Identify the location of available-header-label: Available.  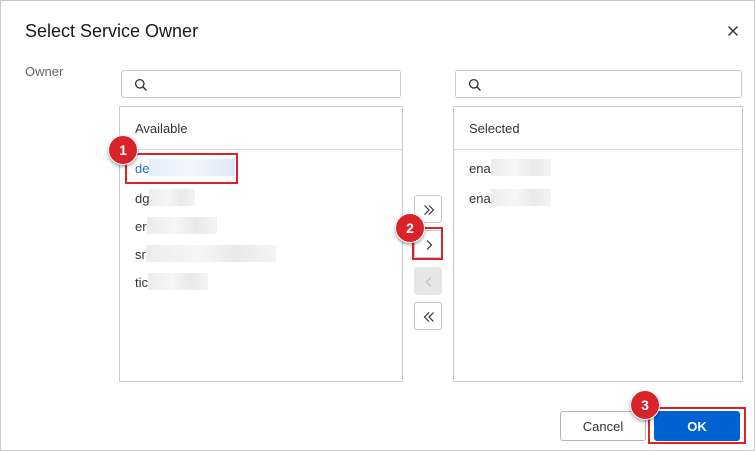
(161, 128).